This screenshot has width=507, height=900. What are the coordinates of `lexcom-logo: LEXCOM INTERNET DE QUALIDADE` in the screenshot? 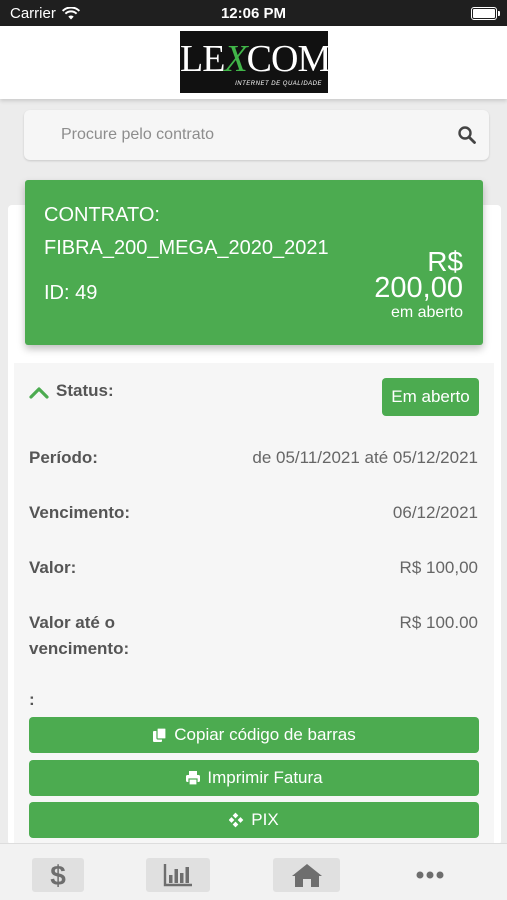 It's located at (256, 62).